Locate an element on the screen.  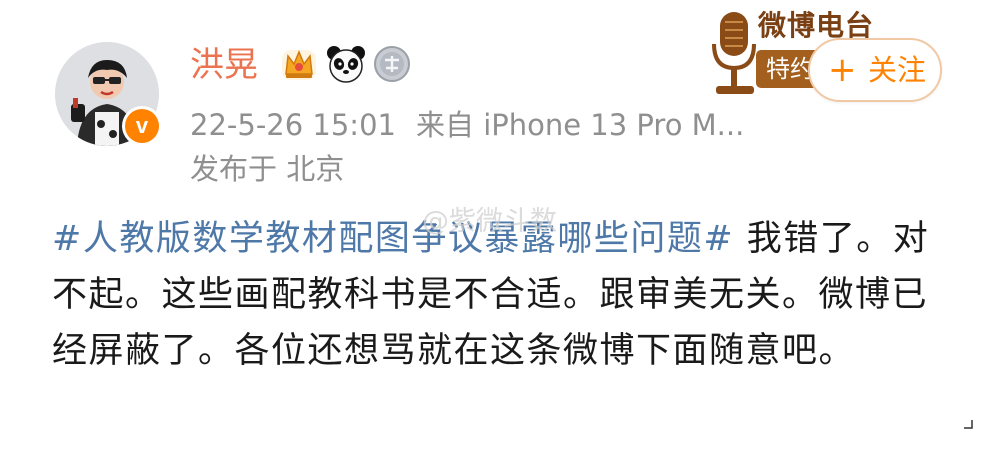
panda-icon is located at coordinates (346, 64).